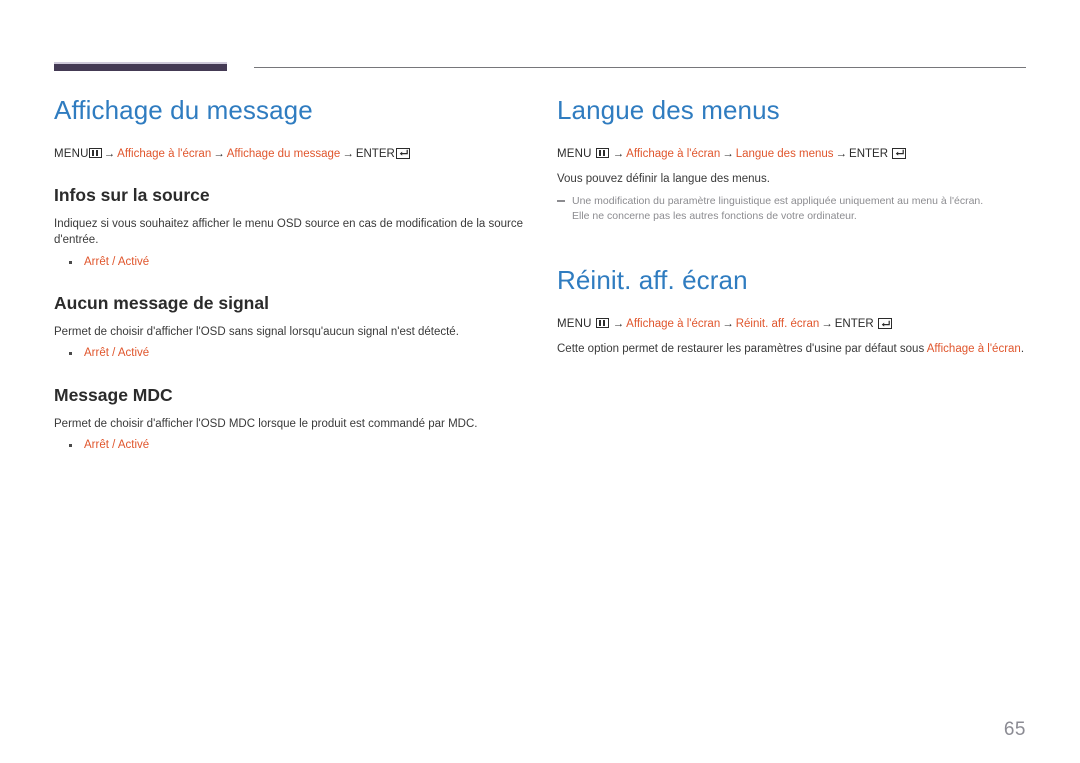  Describe the element at coordinates (284, 154) in the screenshot. I see `breadcrumb-crumb-2: Affichage du message` at that location.